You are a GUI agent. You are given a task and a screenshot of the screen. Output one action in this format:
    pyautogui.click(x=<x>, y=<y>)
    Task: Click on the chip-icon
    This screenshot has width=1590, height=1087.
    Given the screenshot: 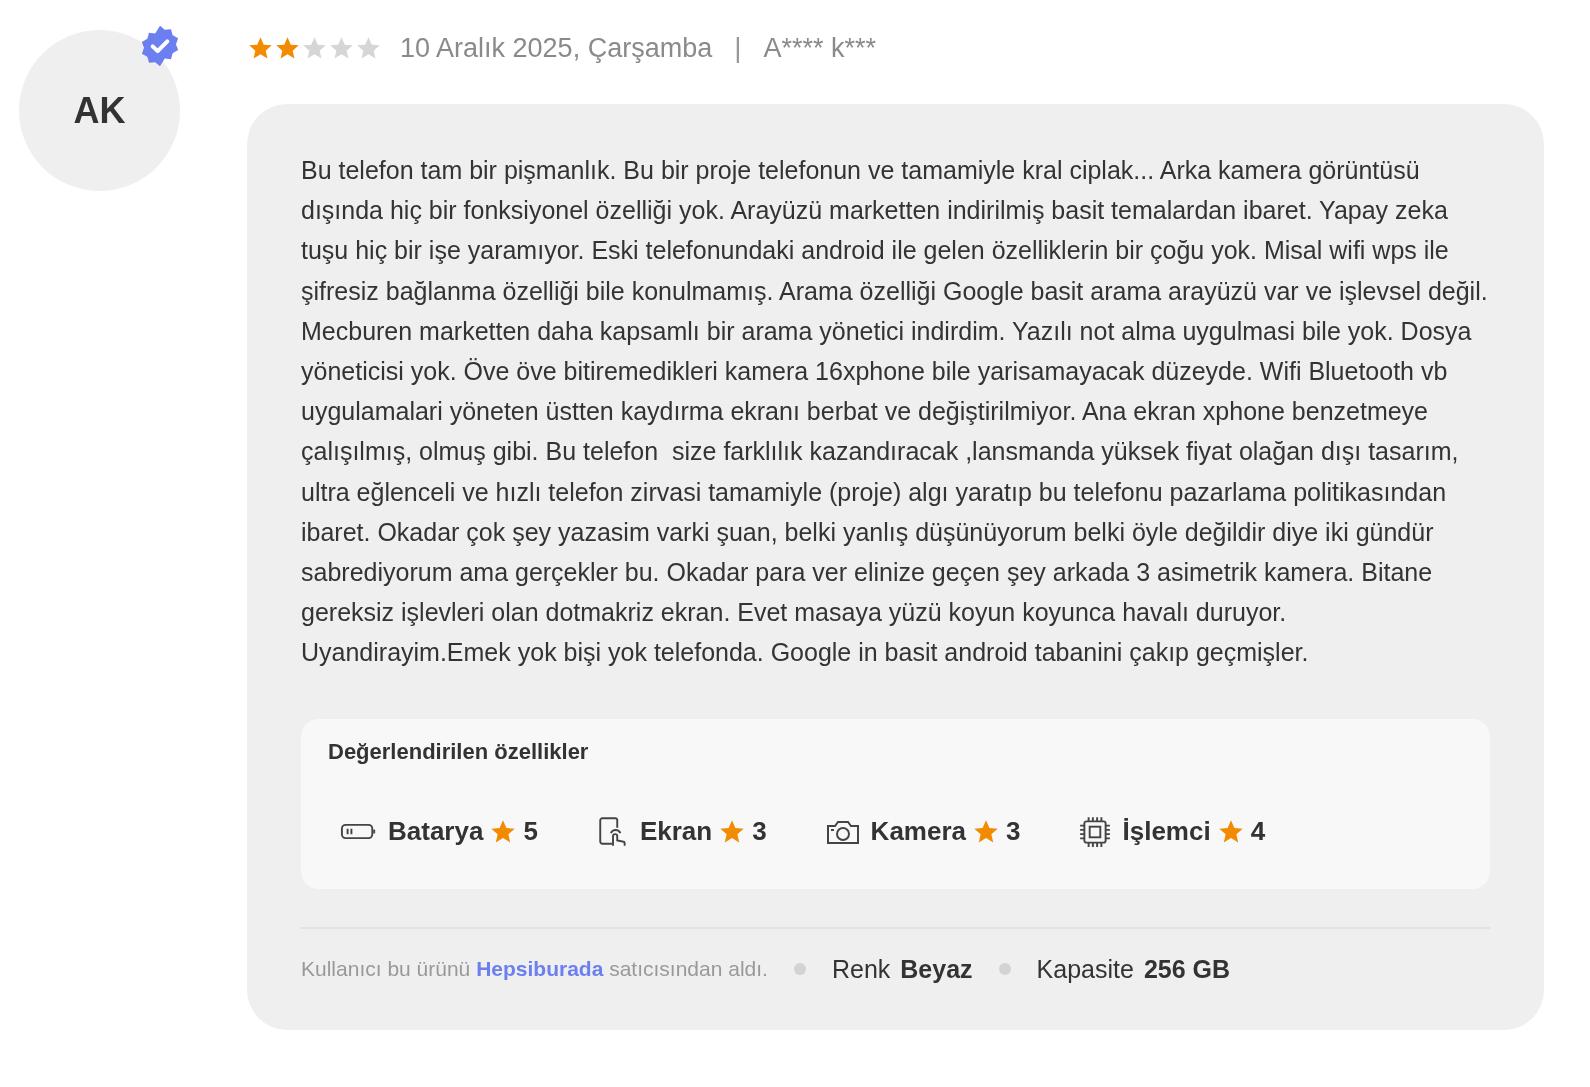 What is the action you would take?
    pyautogui.click(x=1095, y=831)
    